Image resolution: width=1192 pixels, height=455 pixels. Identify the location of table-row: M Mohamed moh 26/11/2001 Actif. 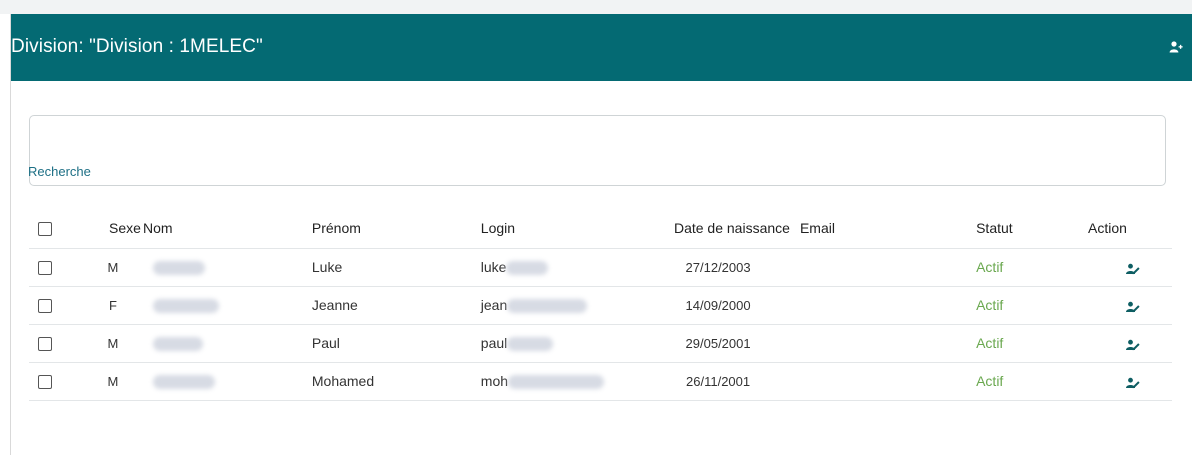
(600, 381).